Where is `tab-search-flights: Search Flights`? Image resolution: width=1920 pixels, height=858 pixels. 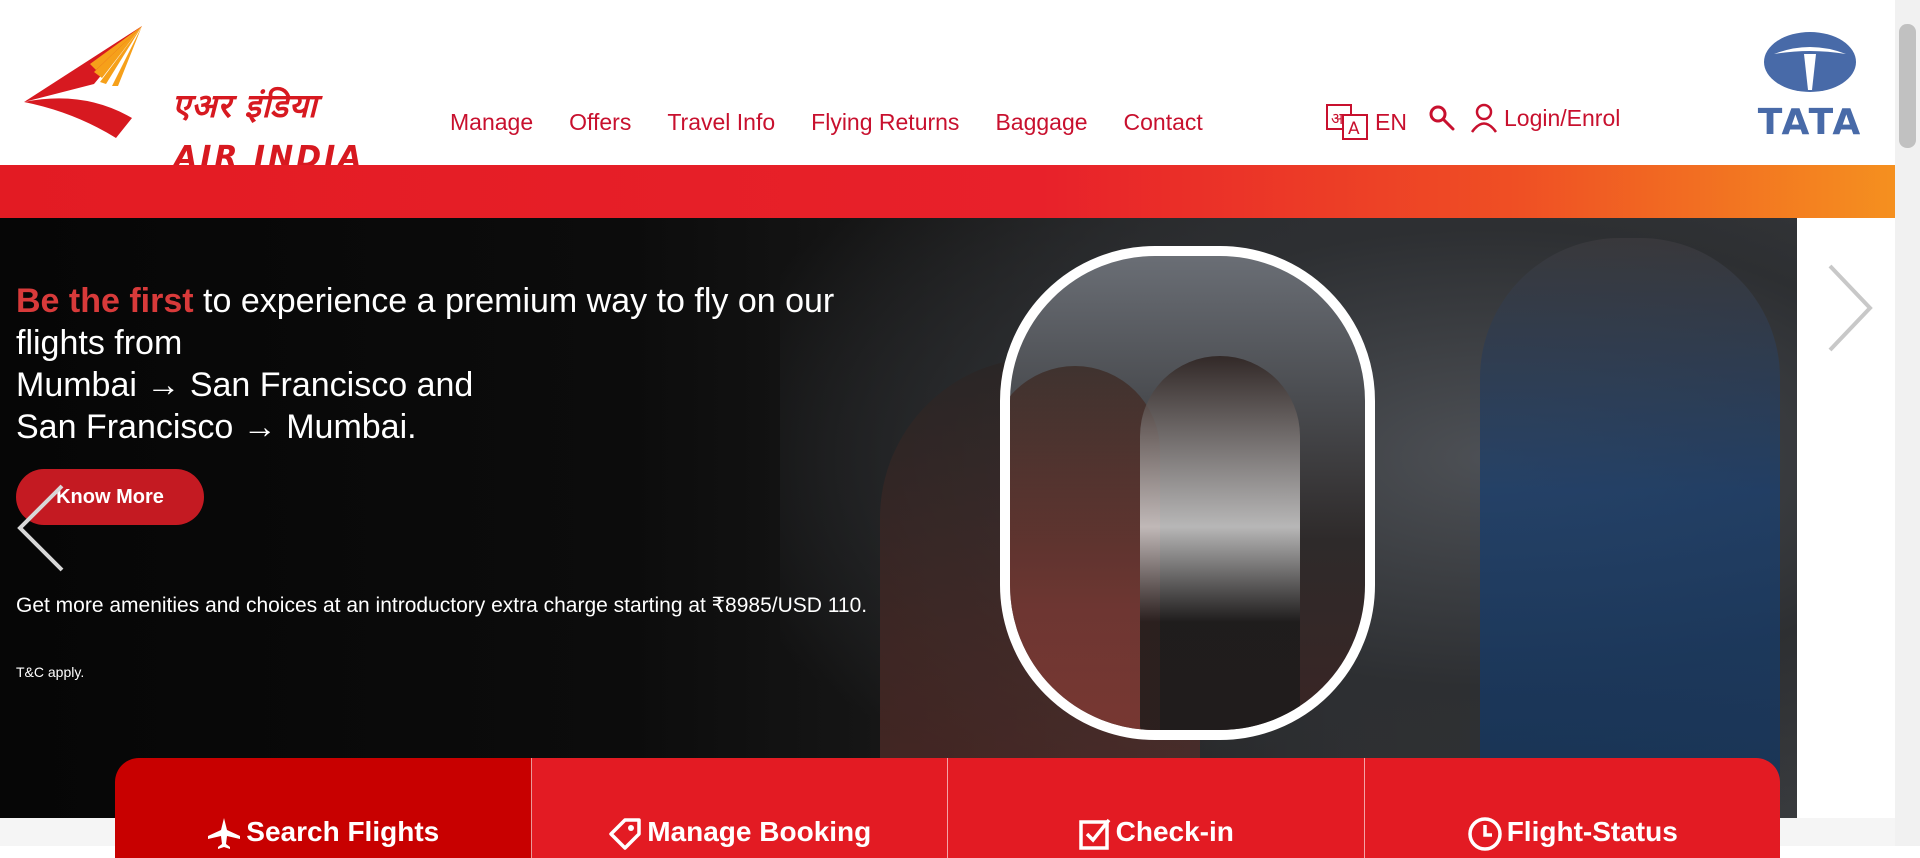
tab-search-flights: Search Flights is located at coordinates (323, 808).